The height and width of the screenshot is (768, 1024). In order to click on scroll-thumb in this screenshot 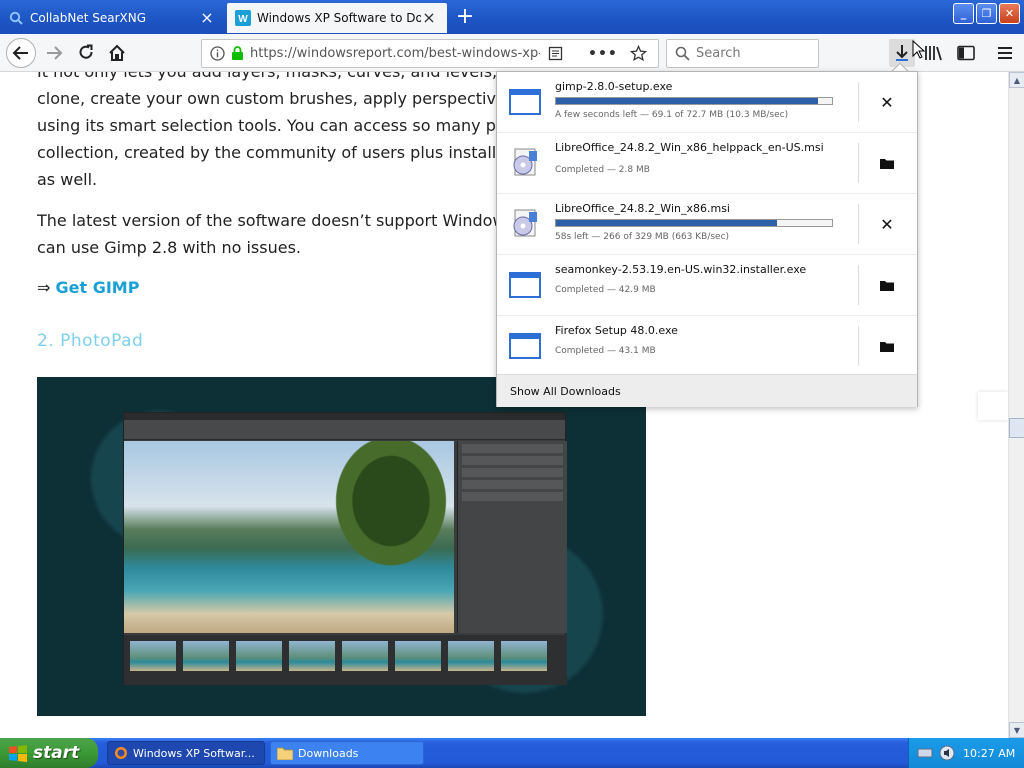, I will do `click(1016, 428)`.